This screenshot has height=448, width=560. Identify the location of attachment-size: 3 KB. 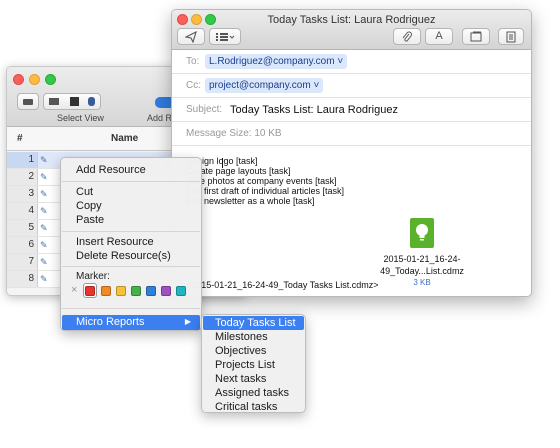
(422, 282).